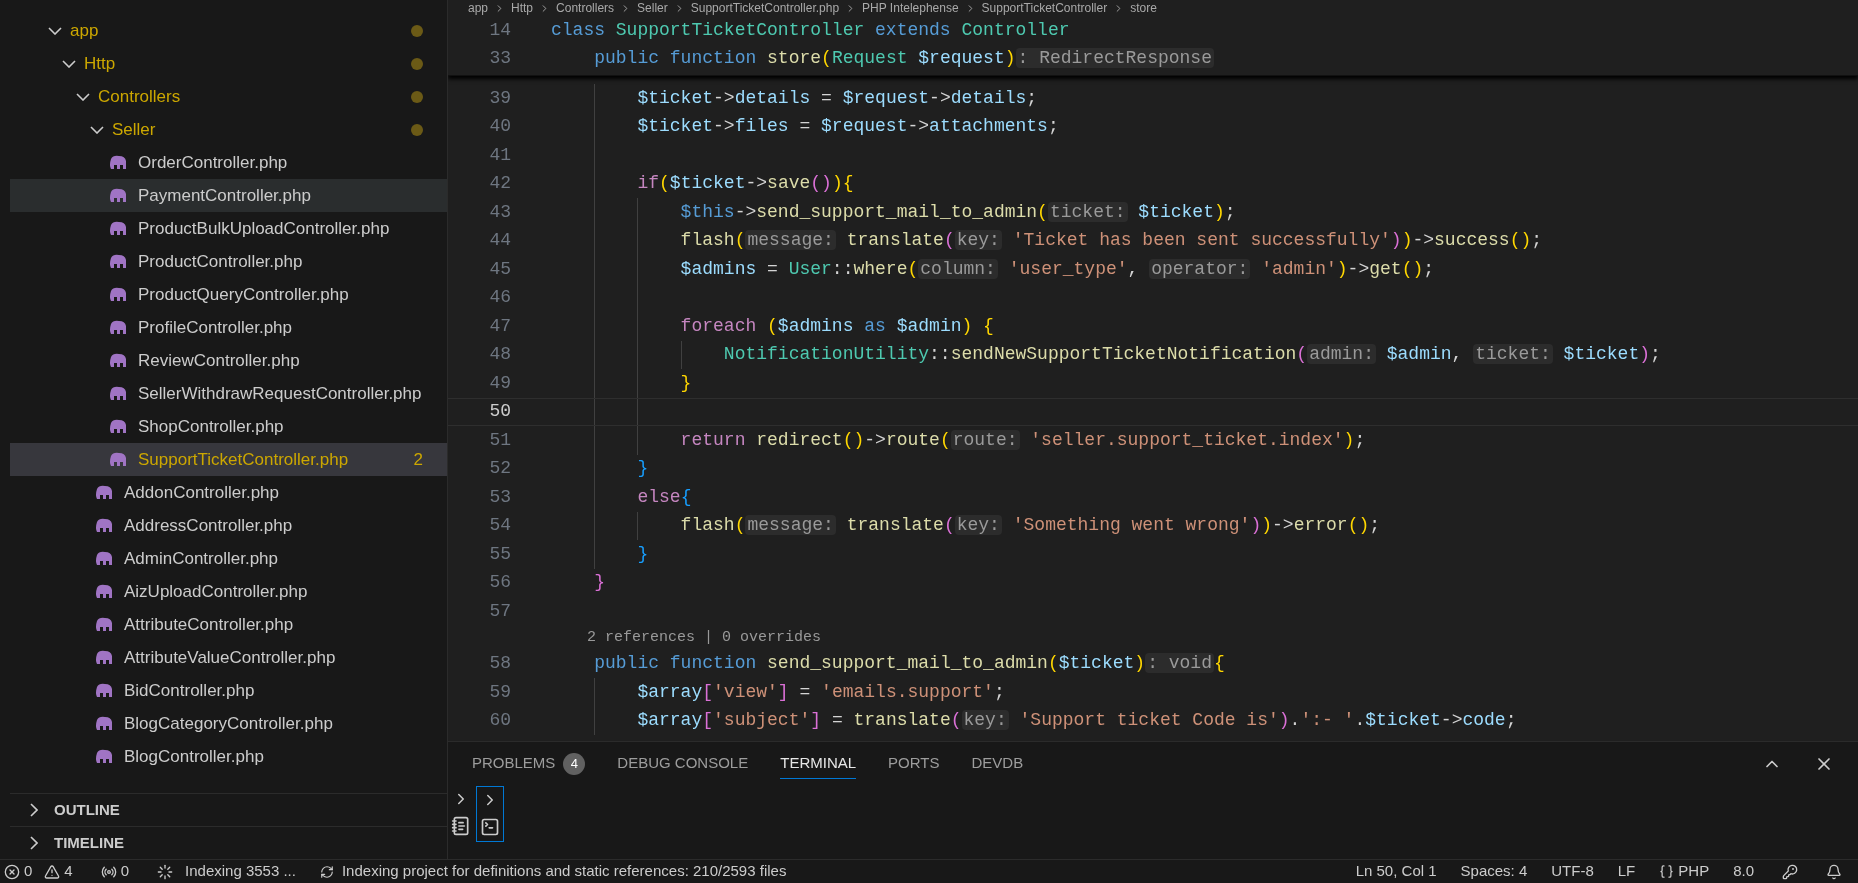 The image size is (1858, 883). I want to click on file-row: BlogController.php, so click(228, 756).